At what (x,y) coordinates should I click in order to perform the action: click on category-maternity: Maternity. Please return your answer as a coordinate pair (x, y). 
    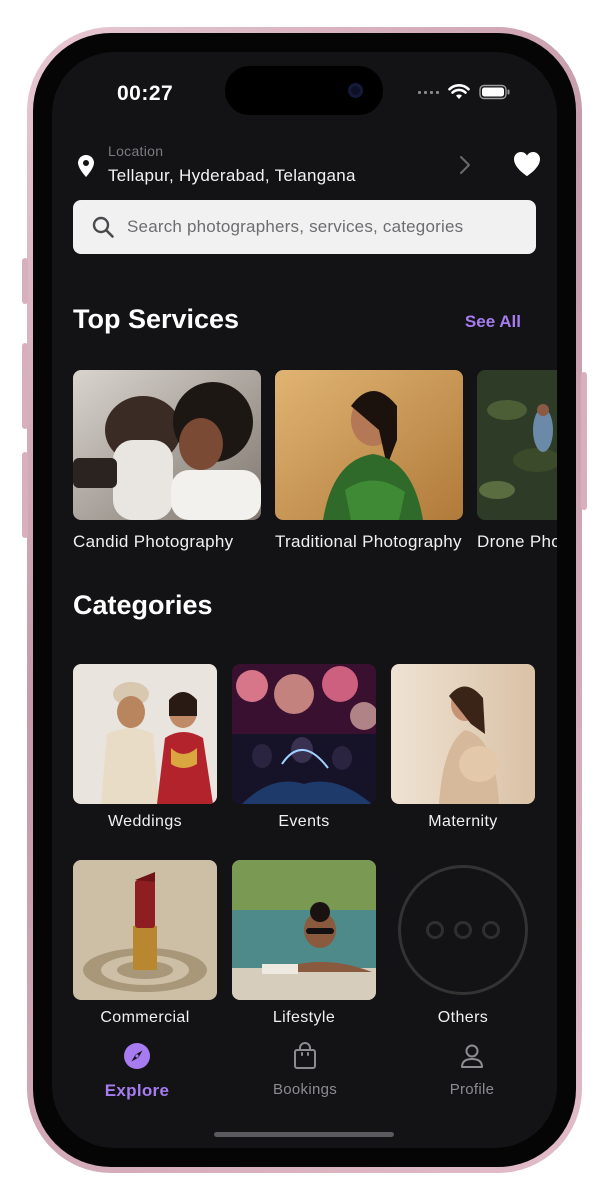
    Looking at the image, I should click on (463, 747).